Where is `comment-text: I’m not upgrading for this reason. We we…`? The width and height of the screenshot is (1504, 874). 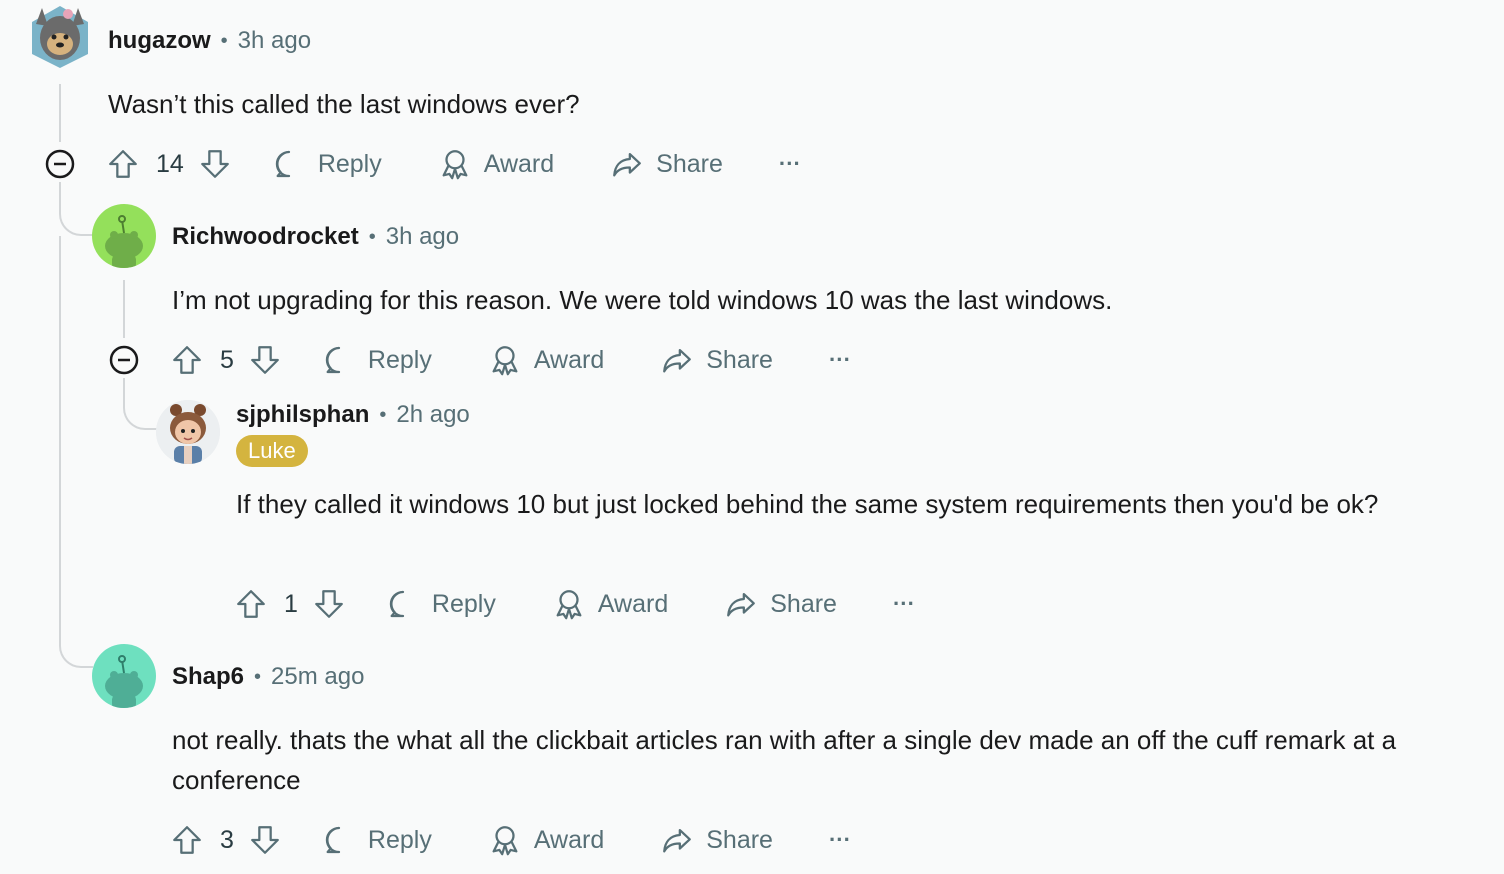 comment-text: I’m not upgrading for this reason. We we… is located at coordinates (642, 300).